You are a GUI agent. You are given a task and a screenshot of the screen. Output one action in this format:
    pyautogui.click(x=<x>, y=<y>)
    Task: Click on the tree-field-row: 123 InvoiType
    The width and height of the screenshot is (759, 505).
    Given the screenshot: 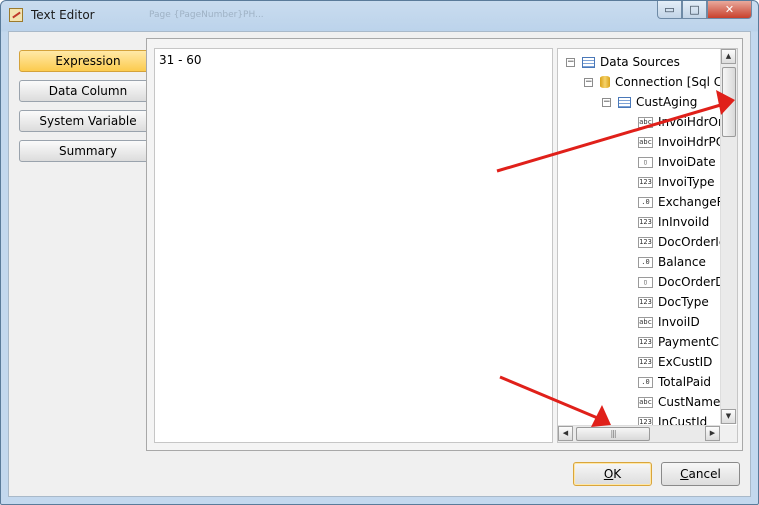 What is the action you would take?
    pyautogui.click(x=676, y=182)
    